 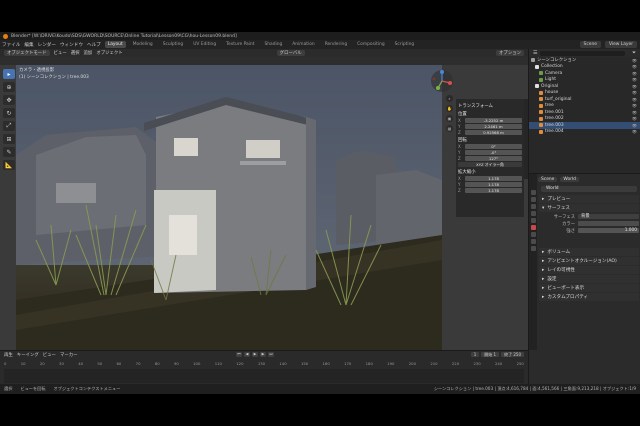 What do you see at coordinates (493, 126) in the screenshot?
I see `location-y-field: 2.2461 m` at bounding box center [493, 126].